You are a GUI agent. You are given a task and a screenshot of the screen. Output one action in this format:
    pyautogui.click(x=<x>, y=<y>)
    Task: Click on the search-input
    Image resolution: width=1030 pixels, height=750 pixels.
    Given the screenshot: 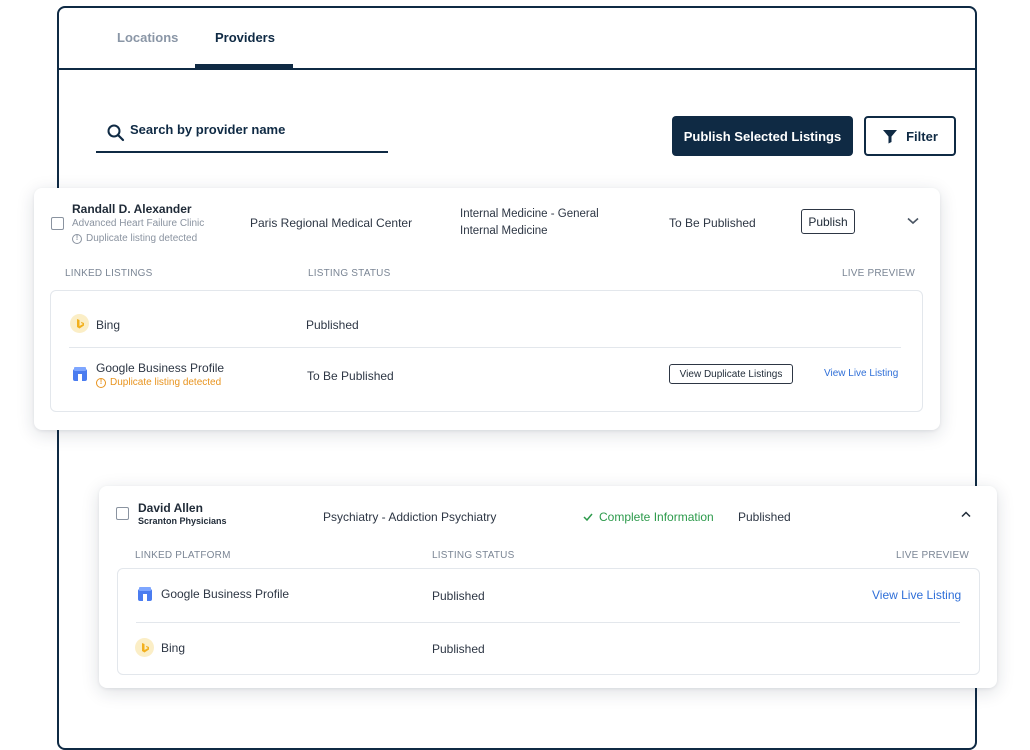 What is the action you would take?
    pyautogui.click(x=255, y=129)
    